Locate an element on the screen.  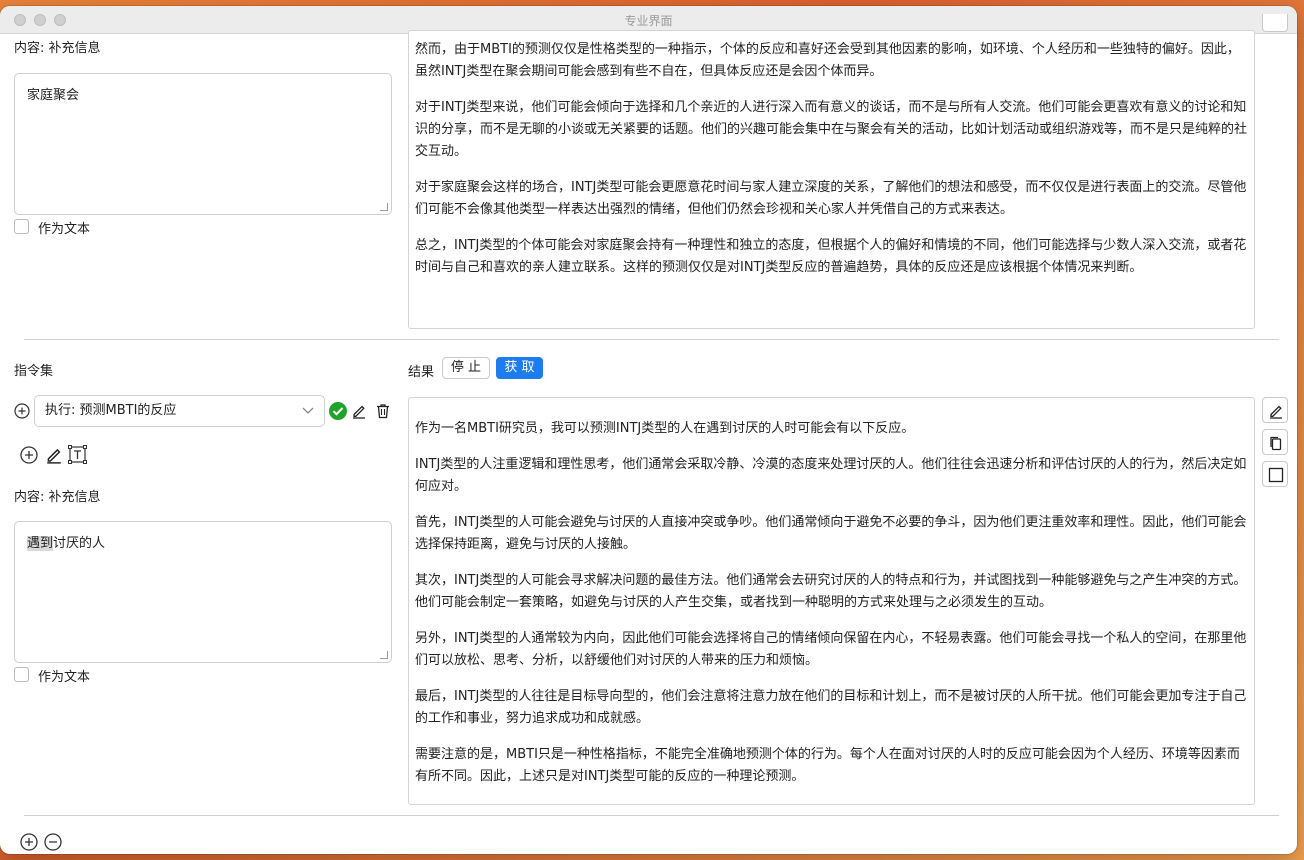
top-as-text-label: 作为文本 is located at coordinates (64, 229).